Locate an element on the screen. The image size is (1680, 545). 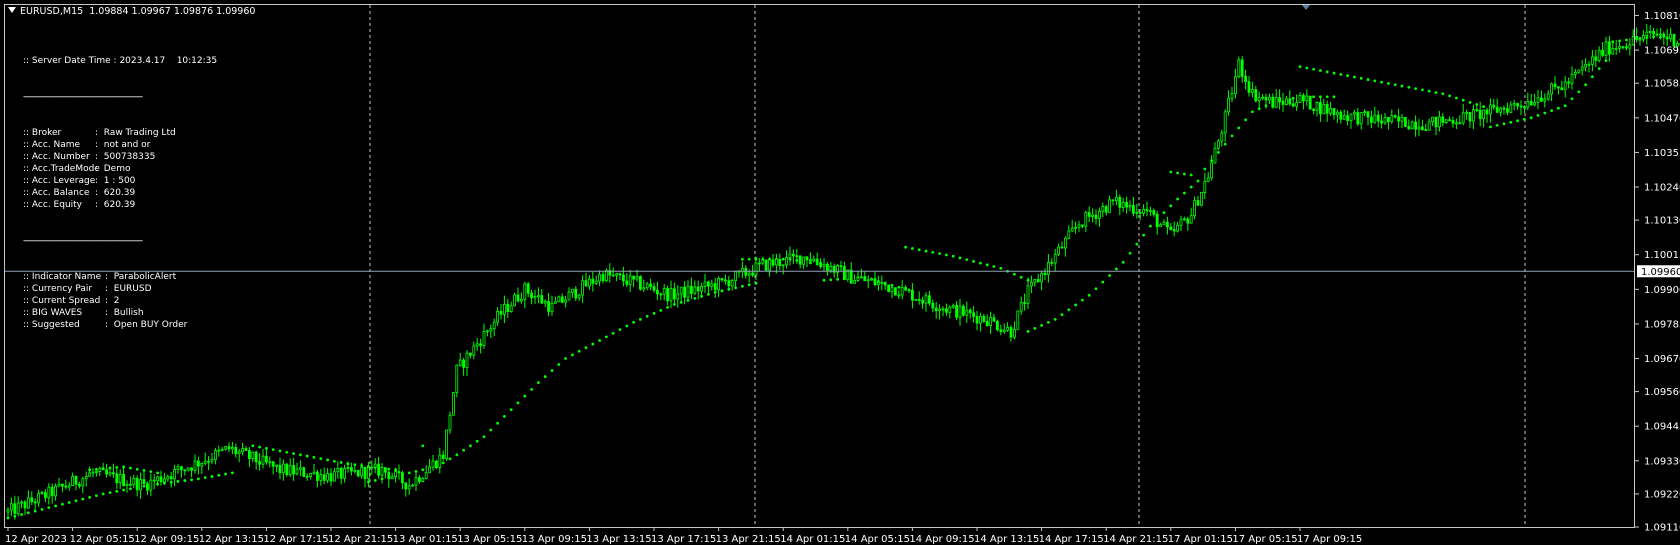
info-label: :: Suggested is located at coordinates (51, 325).